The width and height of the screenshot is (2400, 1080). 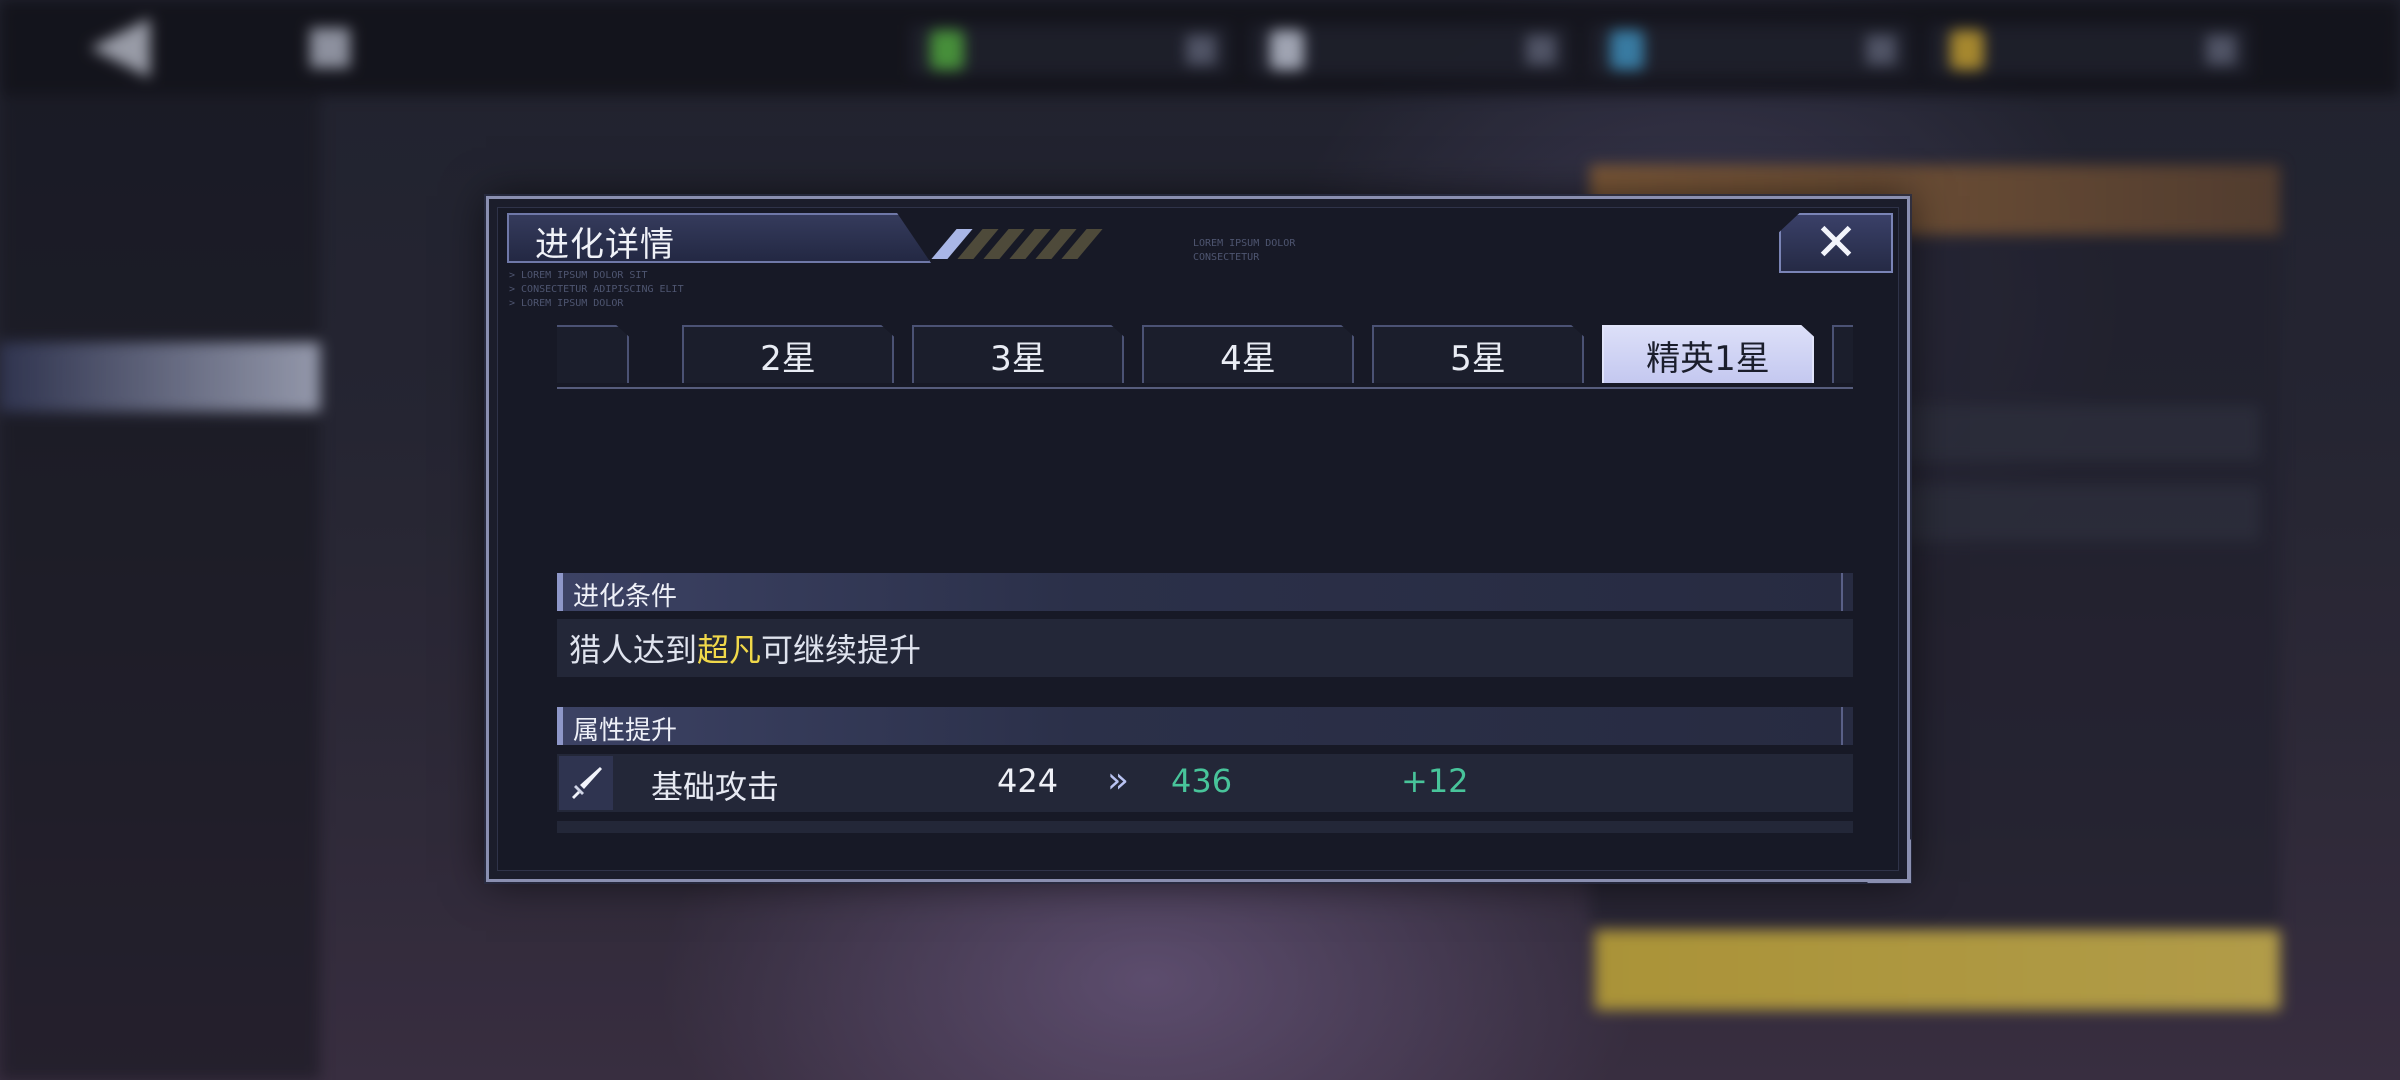 I want to click on condition-section-header: 进化条件, so click(x=1205, y=592).